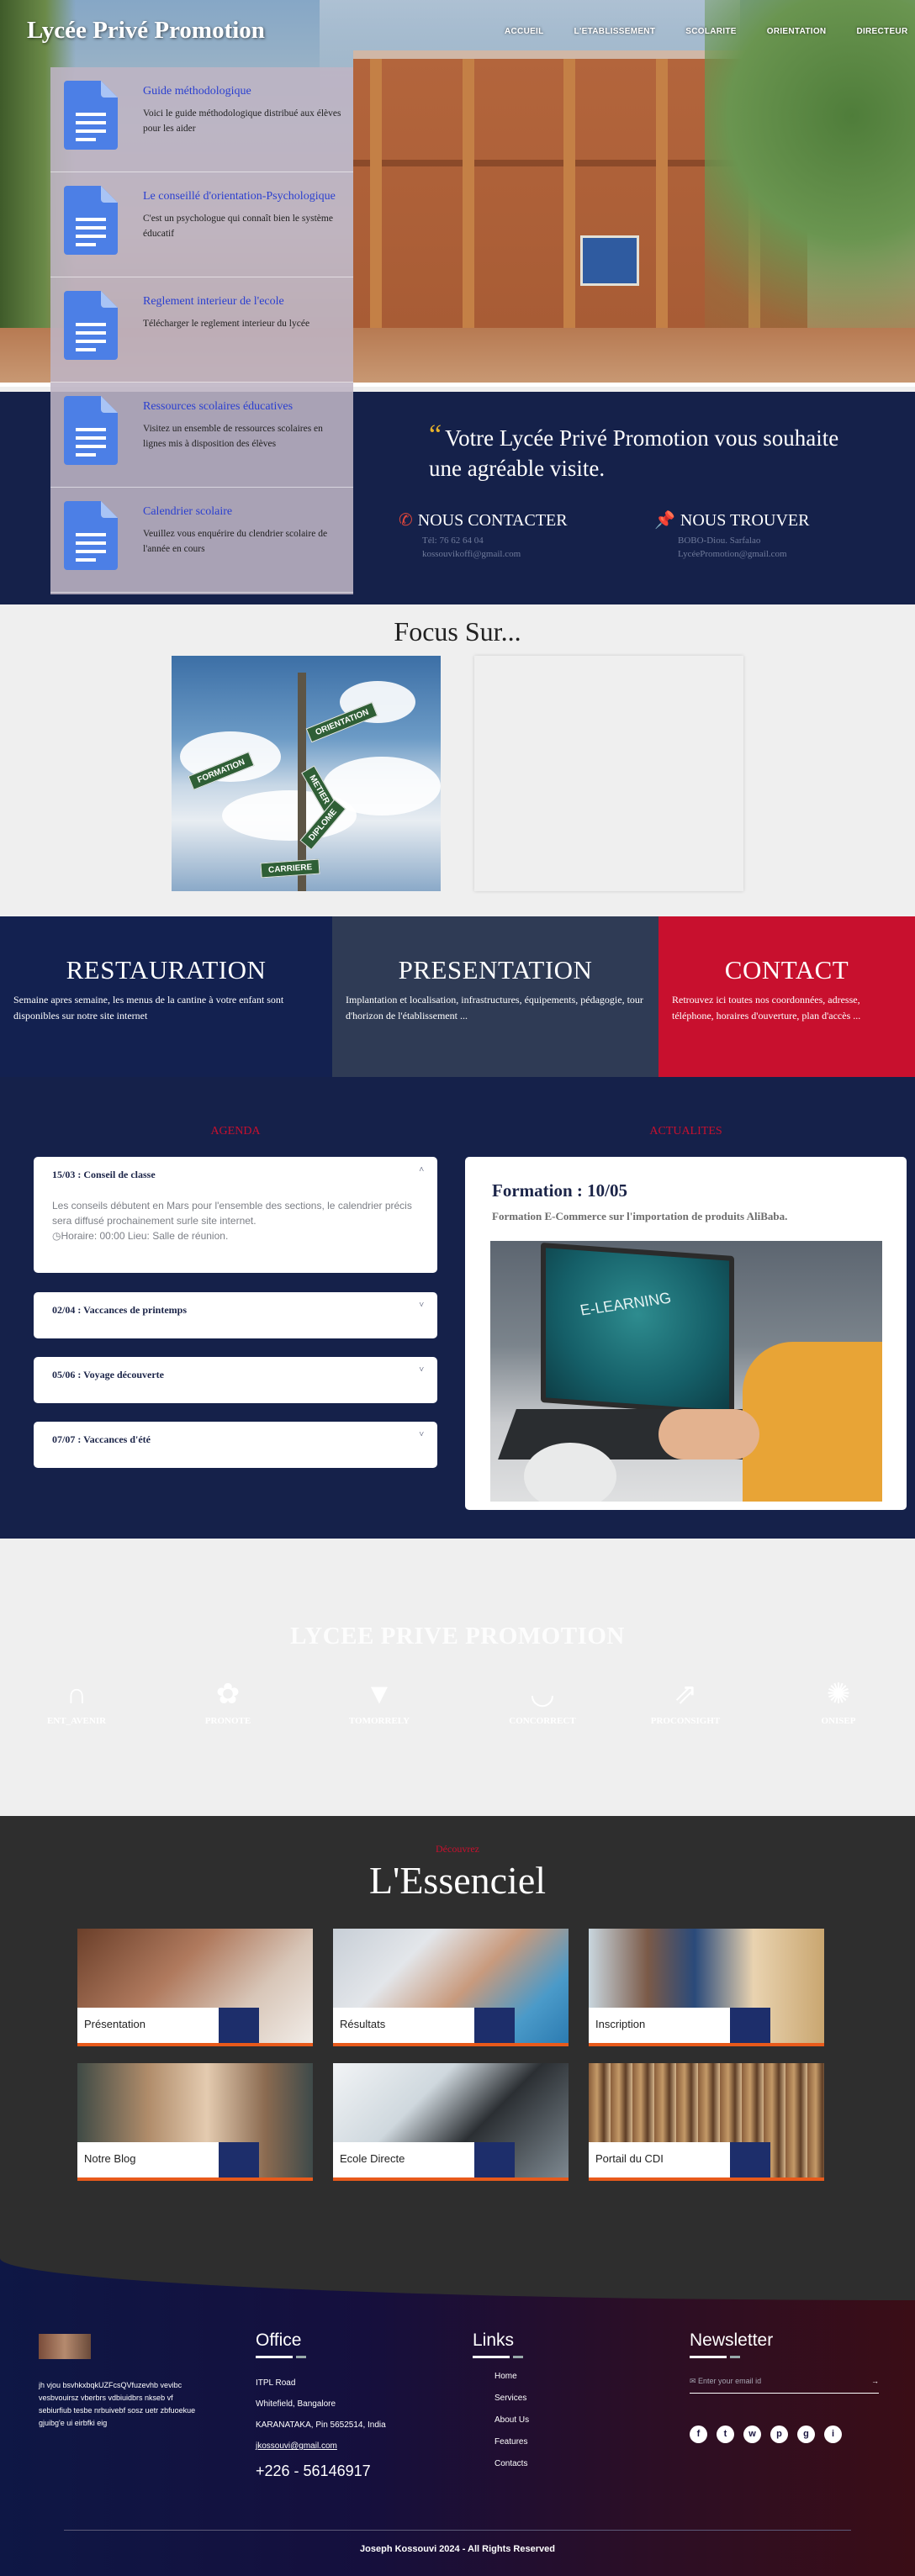 This screenshot has width=915, height=2576. Describe the element at coordinates (706, 2122) in the screenshot. I see `tile-cdi: Portail du CDI` at that location.